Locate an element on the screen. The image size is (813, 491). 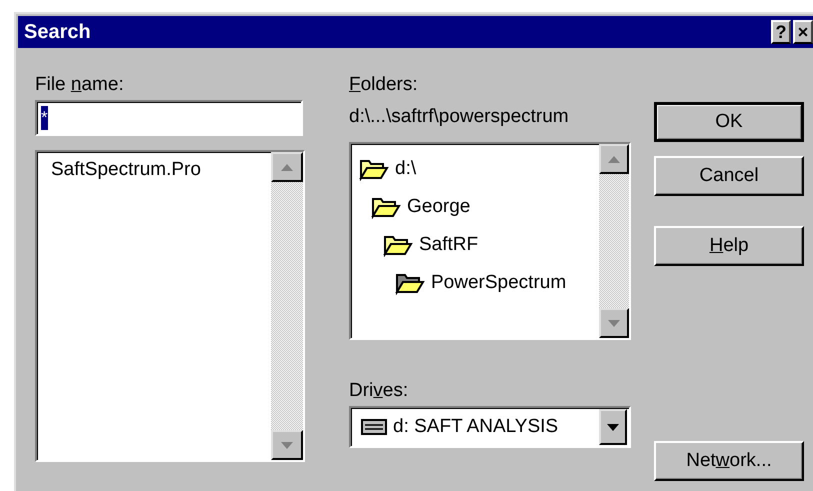
drives-dropdown: d: SAFT ANALYSIS is located at coordinates (490, 427).